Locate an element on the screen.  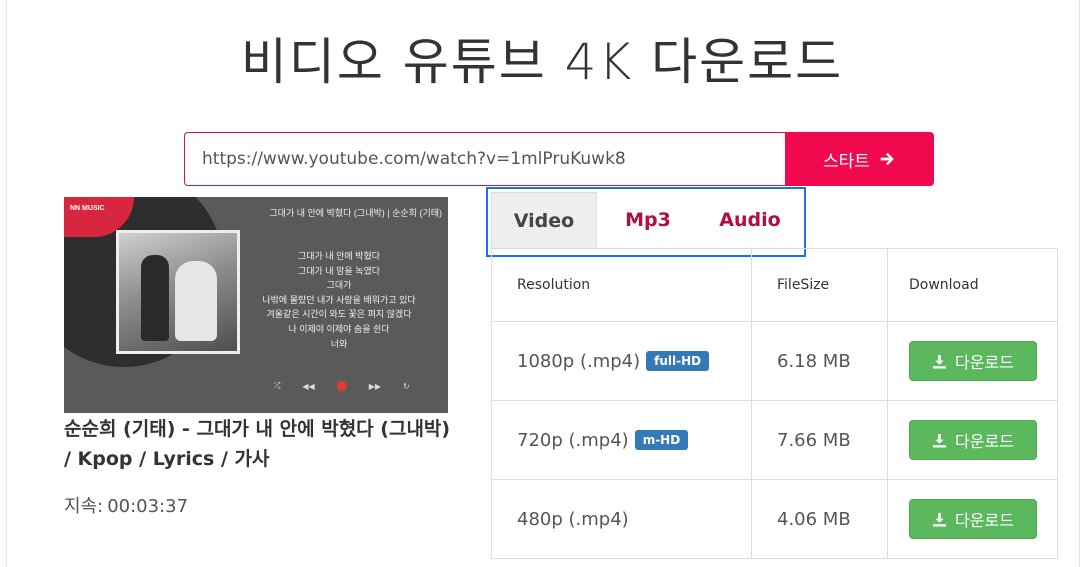
url-form: 스타트 is located at coordinates (559, 159).